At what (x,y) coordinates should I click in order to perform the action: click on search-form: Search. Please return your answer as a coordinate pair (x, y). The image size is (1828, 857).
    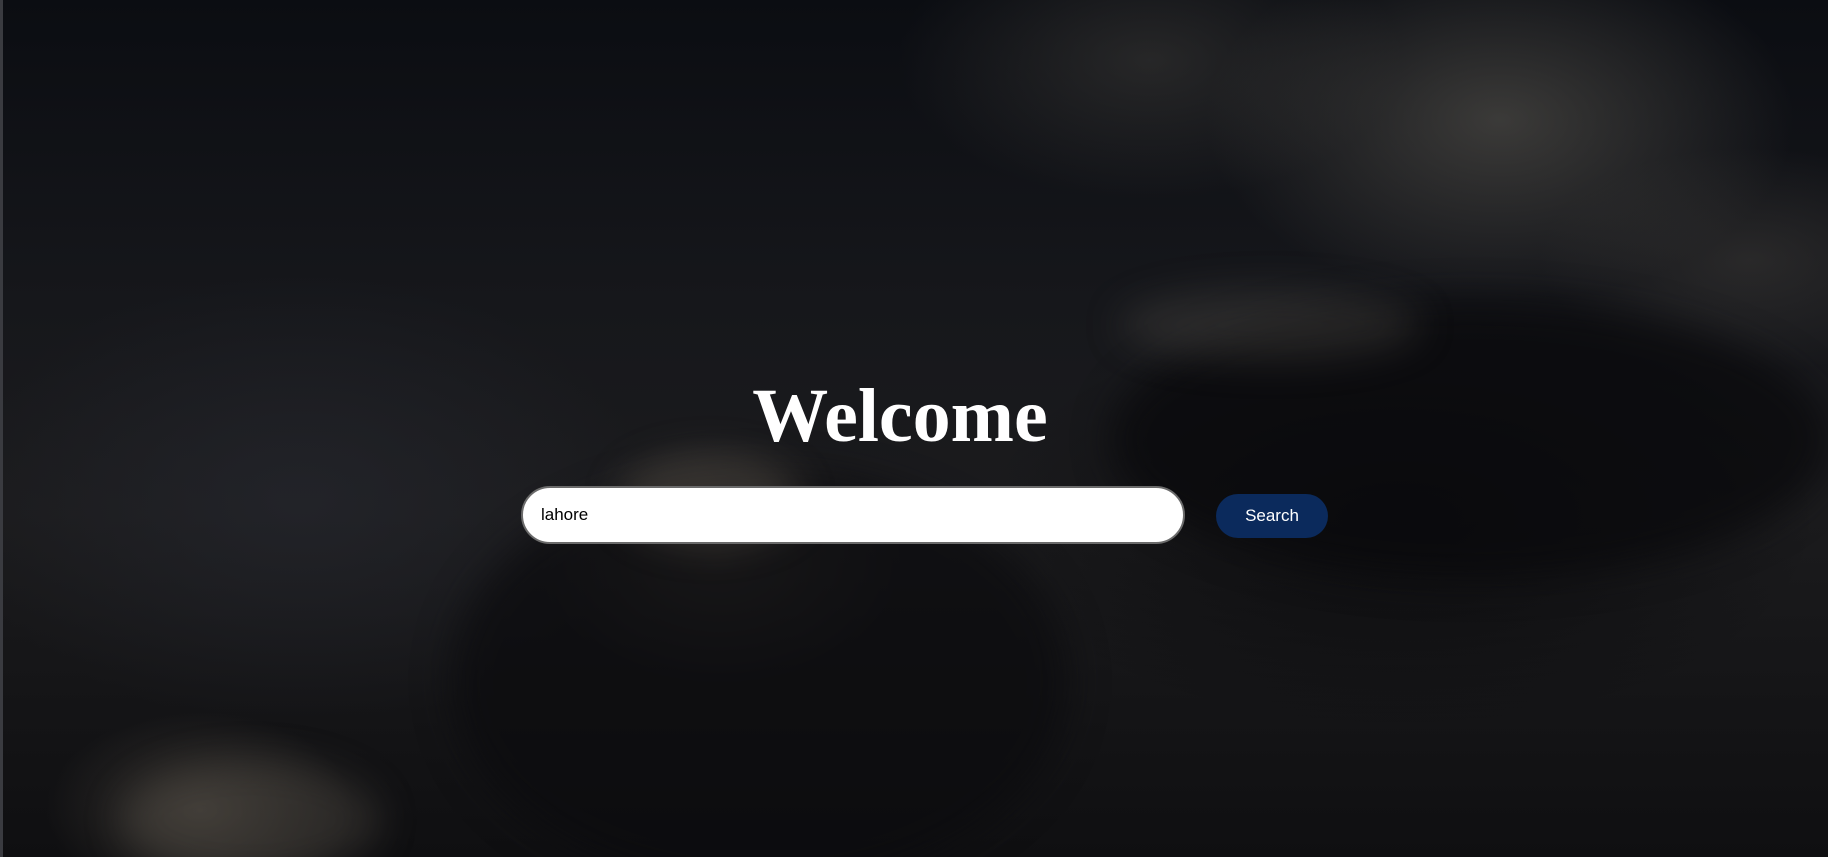
    Looking at the image, I should click on (926, 516).